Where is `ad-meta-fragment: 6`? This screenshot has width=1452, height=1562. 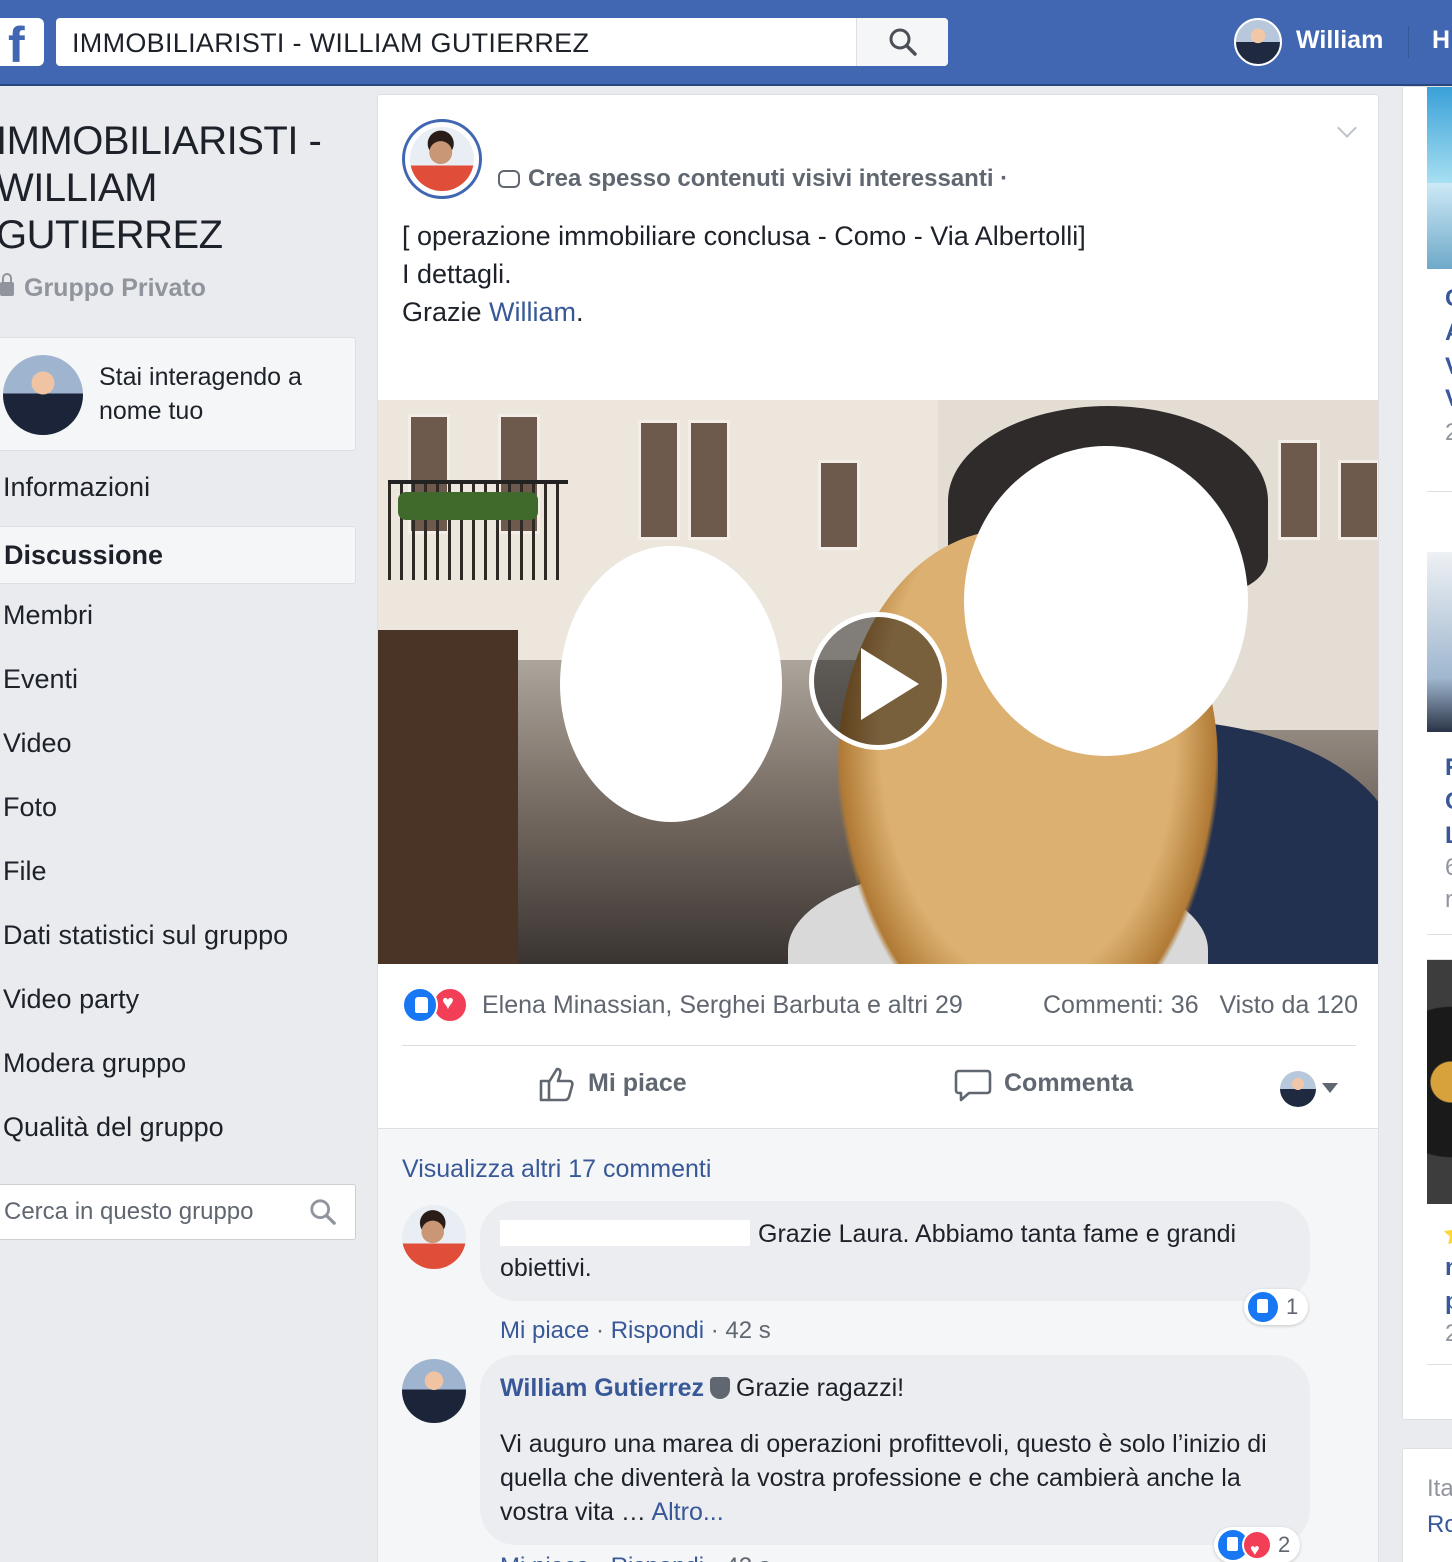
ad-meta-fragment: 6 is located at coordinates (1448, 868).